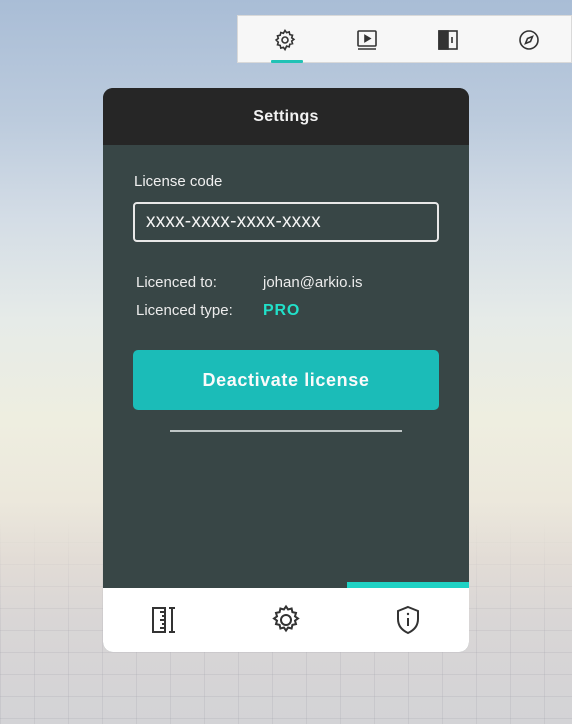  I want to click on tab-media, so click(367, 40).